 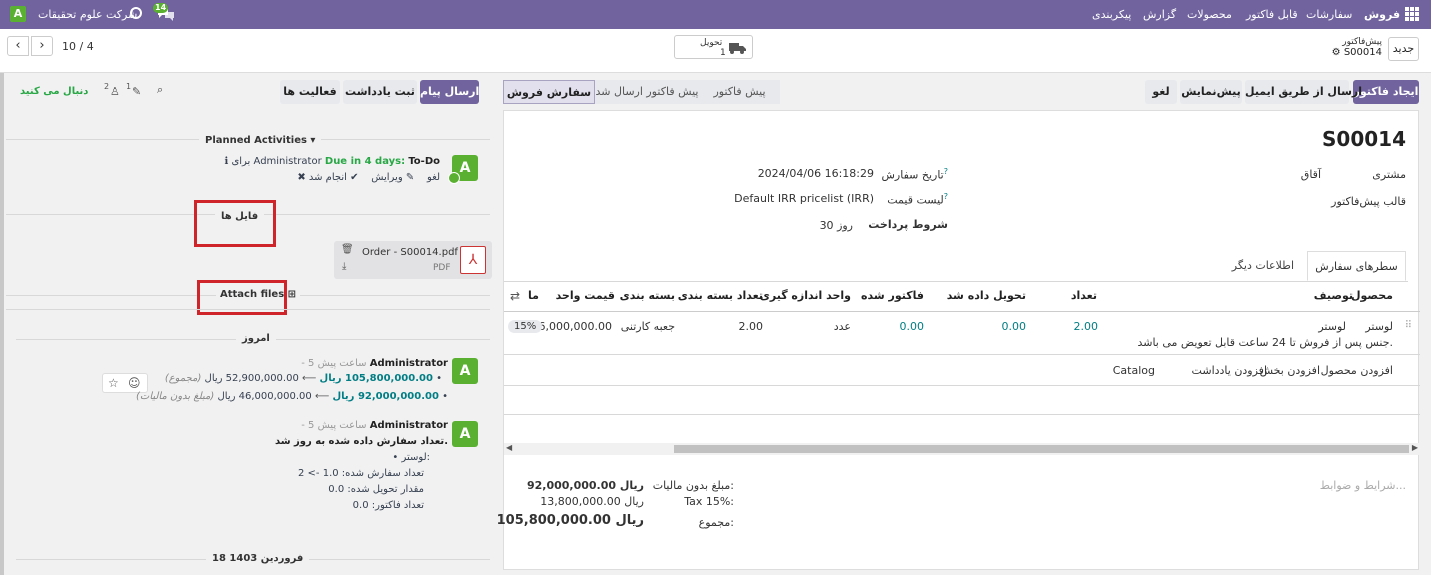 I want to click on col-description: توصیف, so click(x=1333, y=295).